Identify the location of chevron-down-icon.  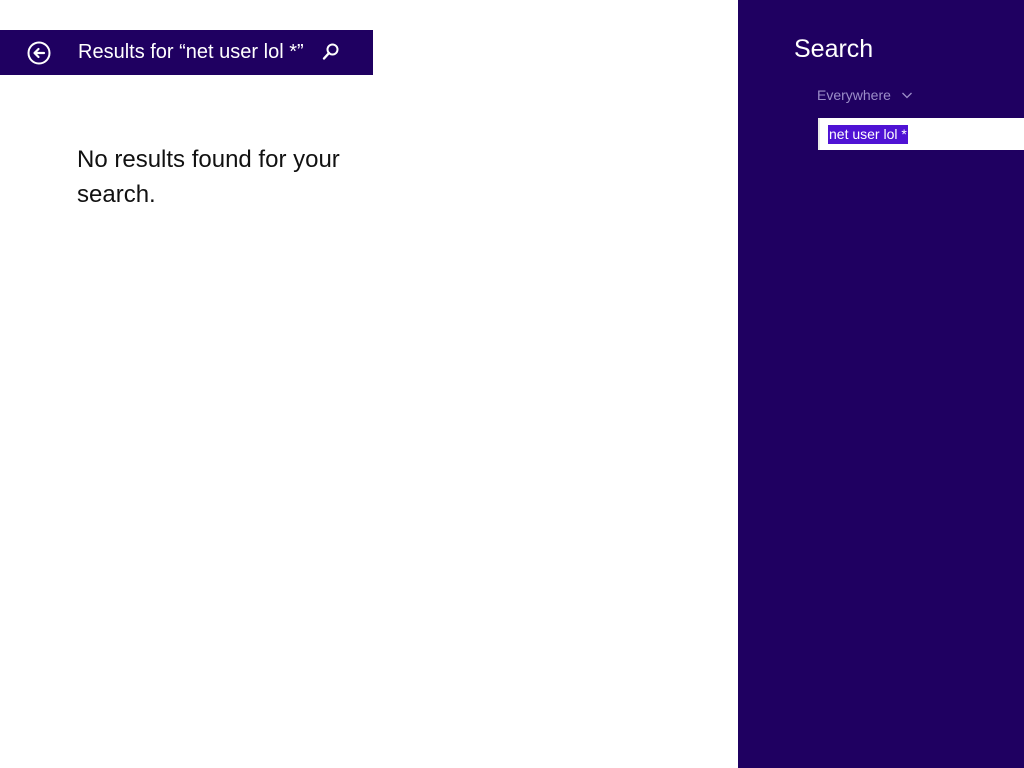
(906, 95).